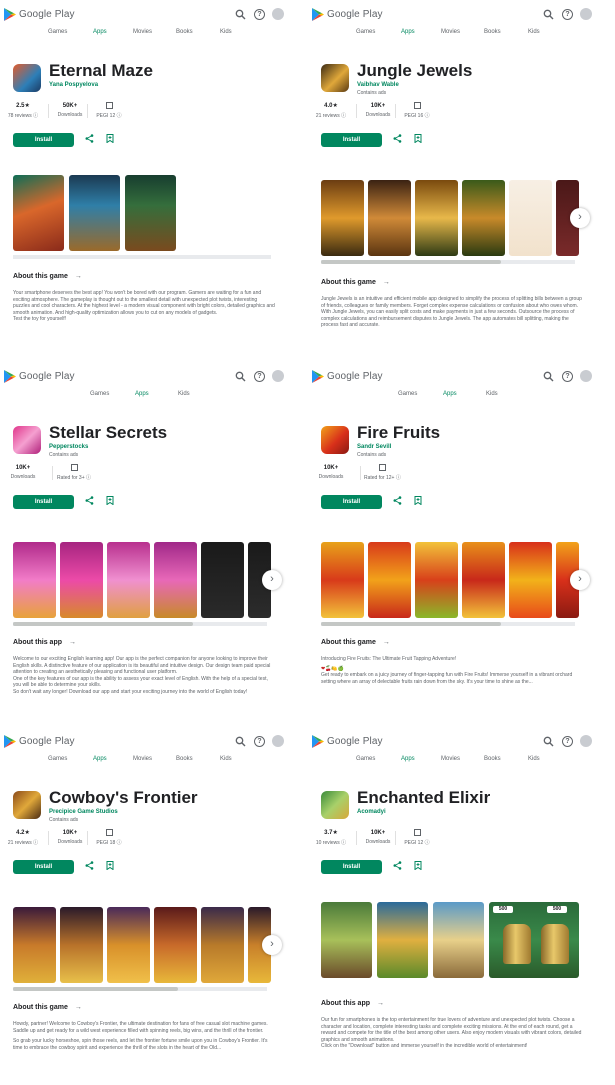 The width and height of the screenshot is (615, 1085). I want to click on developer-link: Pepperstocks, so click(68, 447).